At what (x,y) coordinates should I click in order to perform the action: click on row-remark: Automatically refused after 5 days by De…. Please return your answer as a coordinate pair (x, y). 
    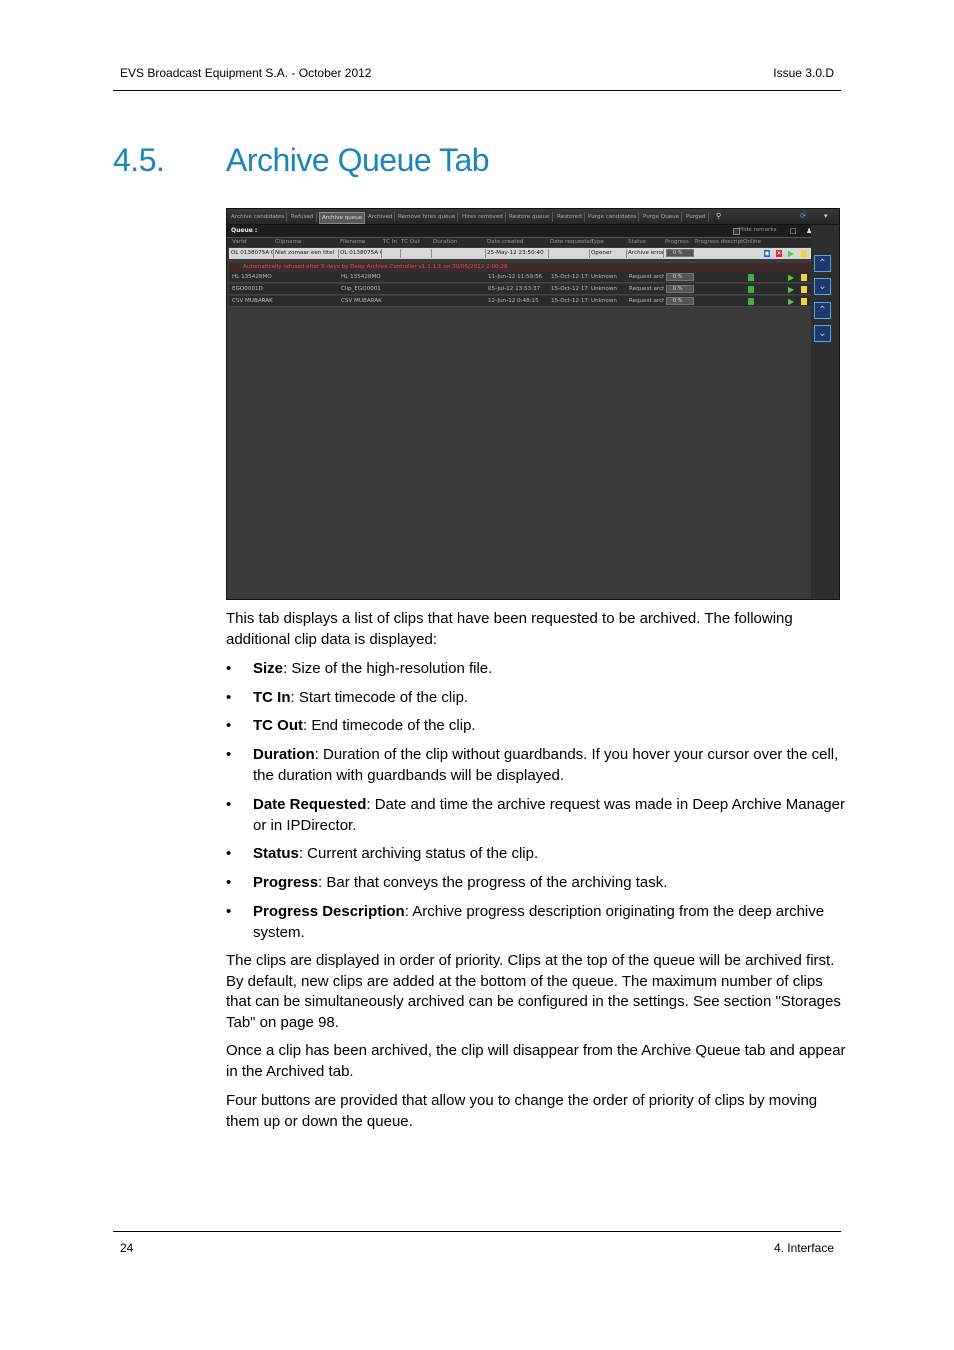
    Looking at the image, I should click on (520, 267).